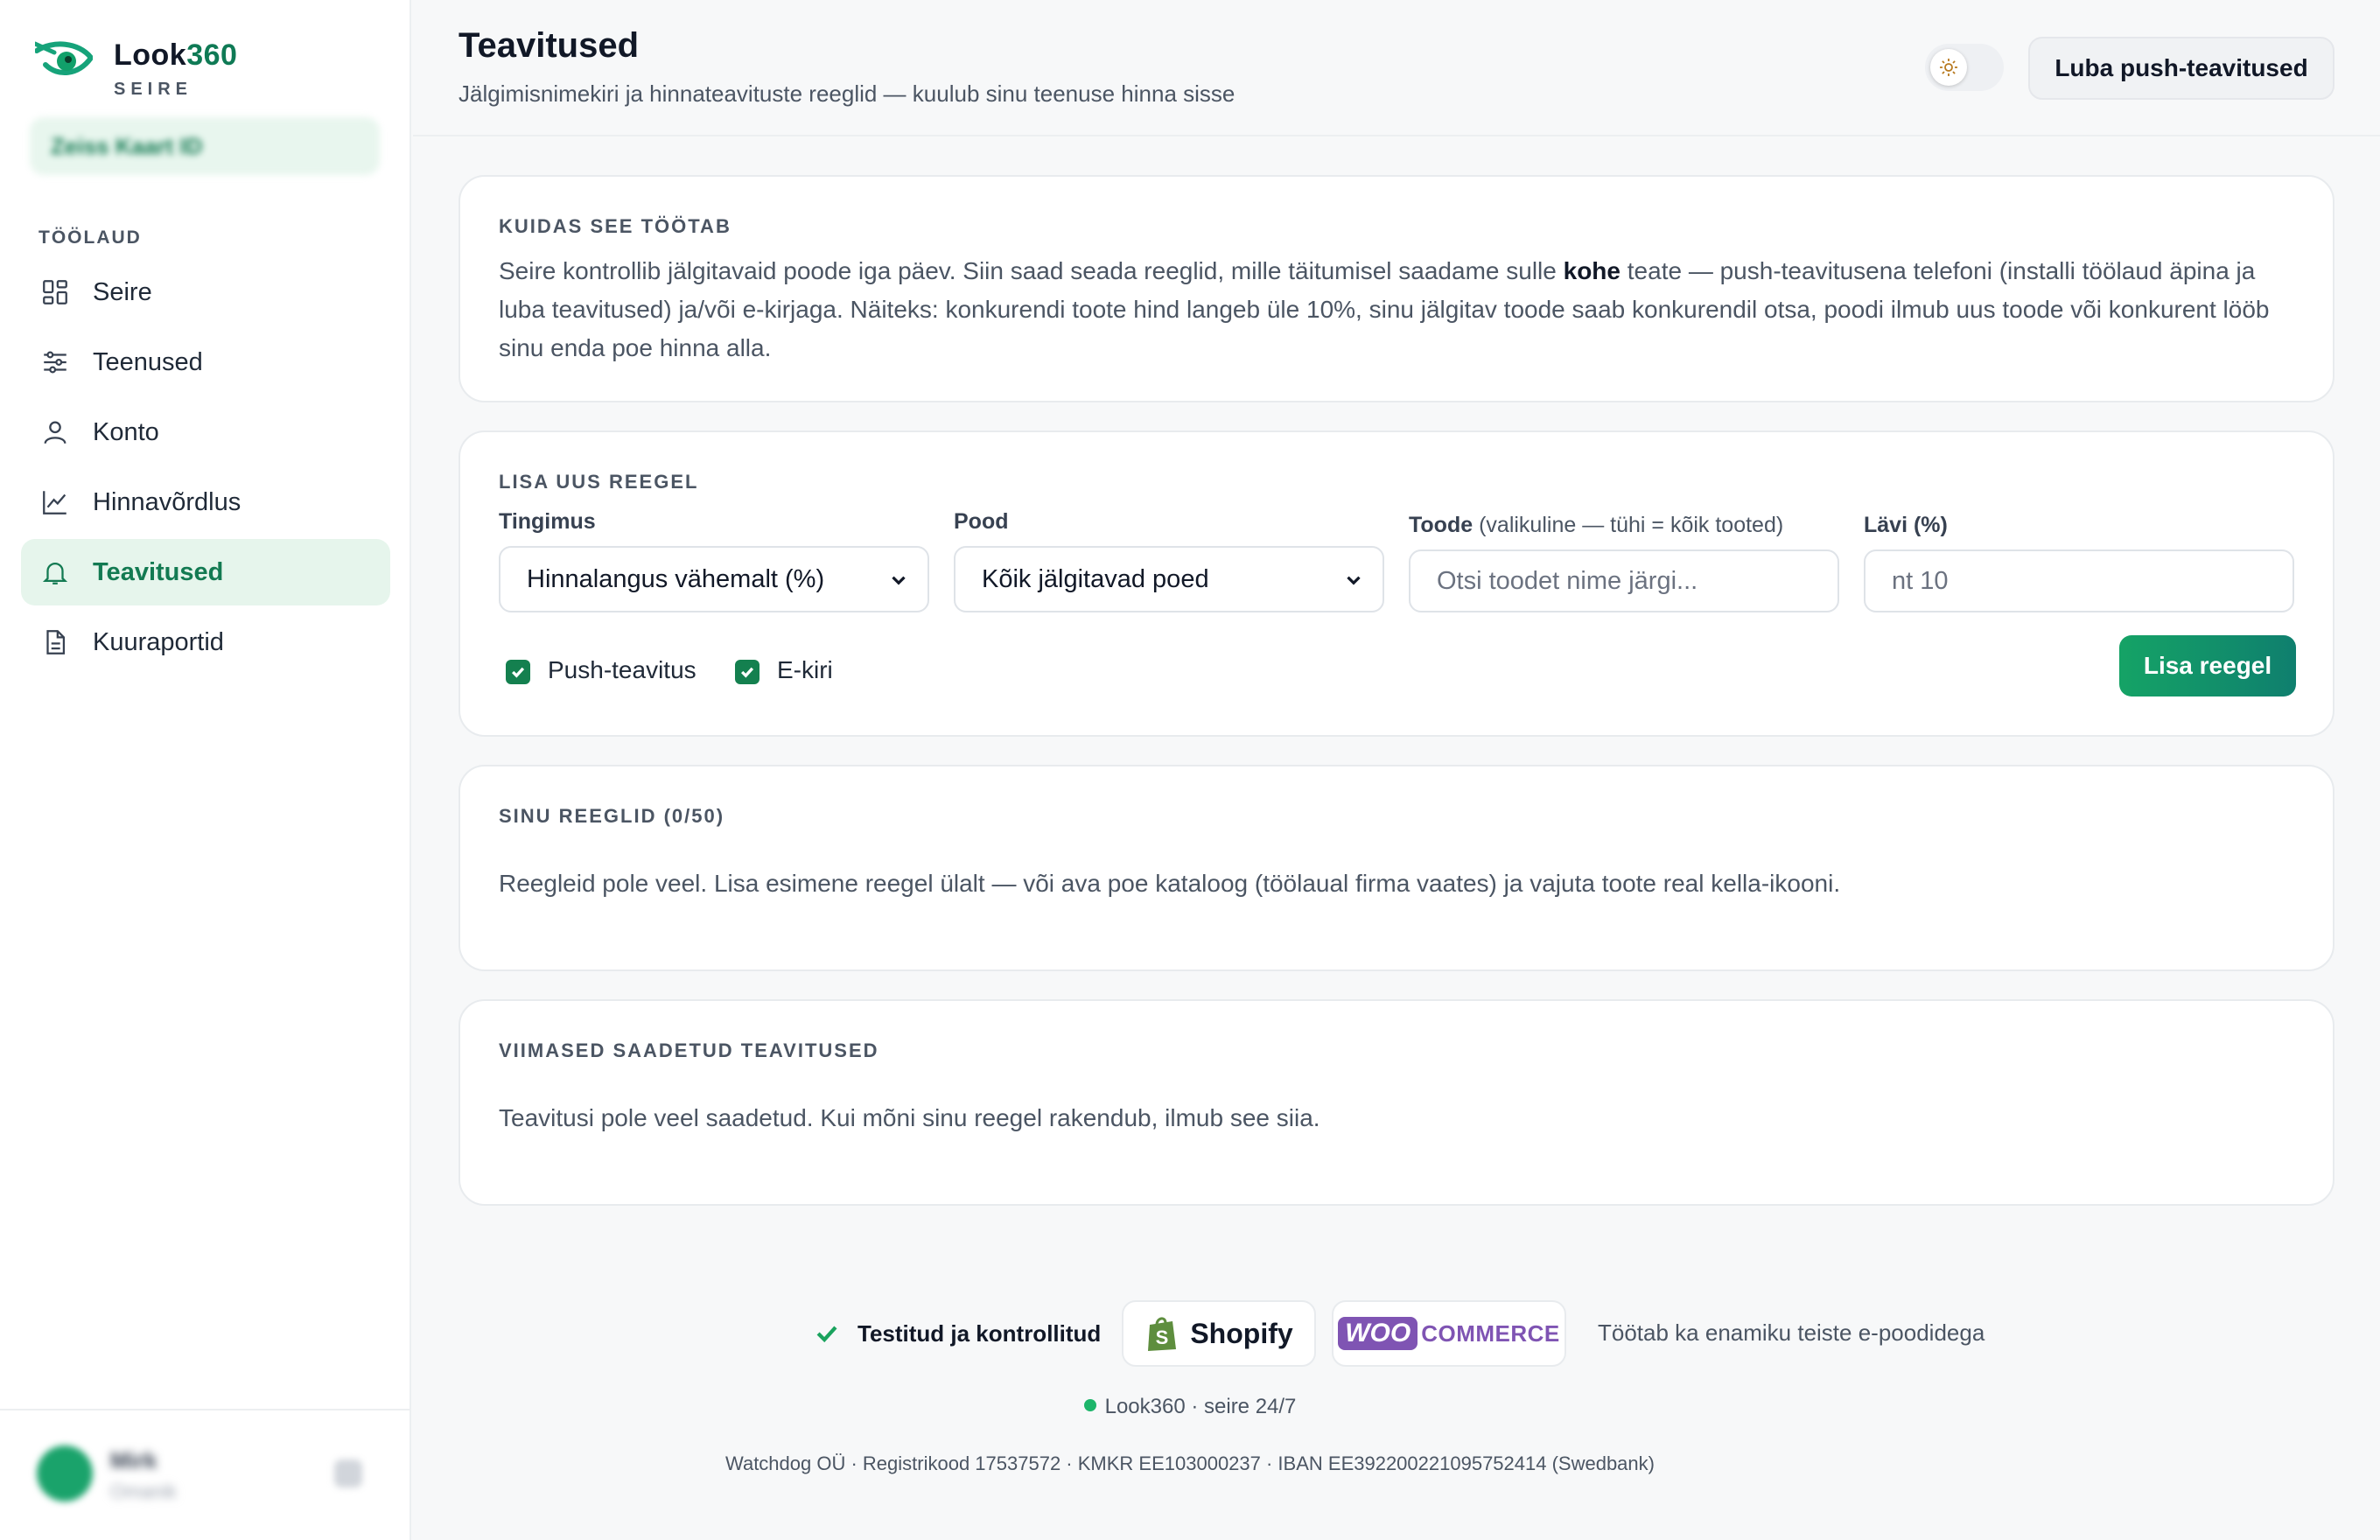 The height and width of the screenshot is (1540, 2380). What do you see at coordinates (1241, 1333) in the screenshot?
I see `shopify-text: Shopify` at bounding box center [1241, 1333].